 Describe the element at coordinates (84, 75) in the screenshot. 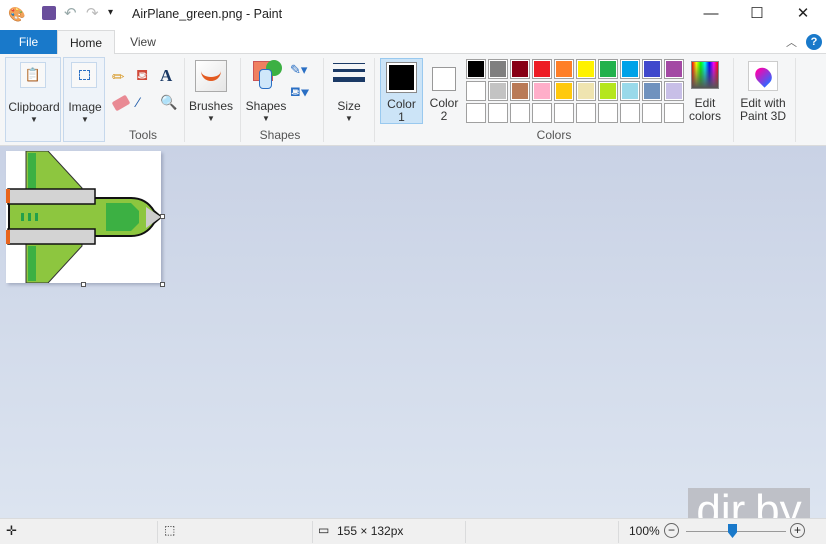

I see `select-icon` at that location.